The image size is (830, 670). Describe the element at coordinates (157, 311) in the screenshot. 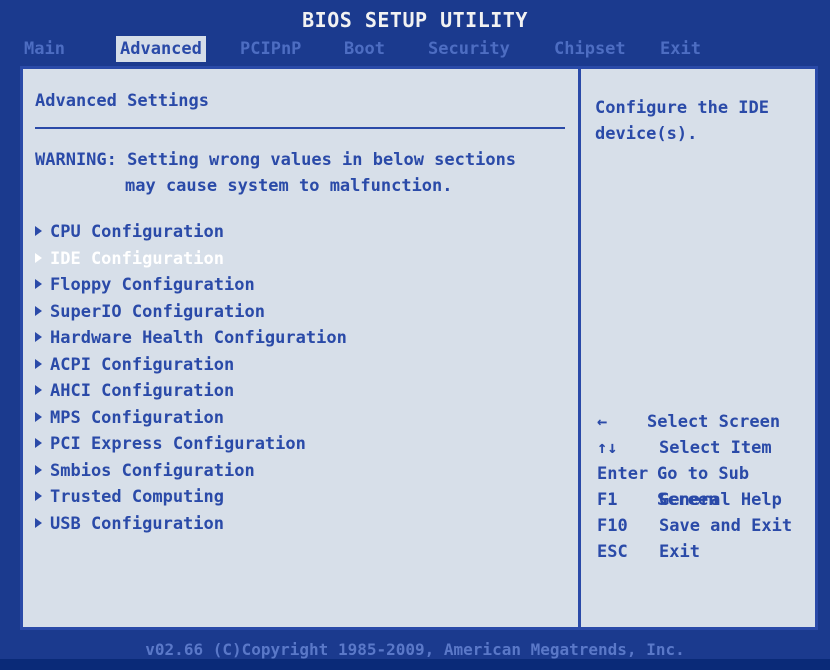

I see `menu-item-label: SuperIO Configuration` at that location.